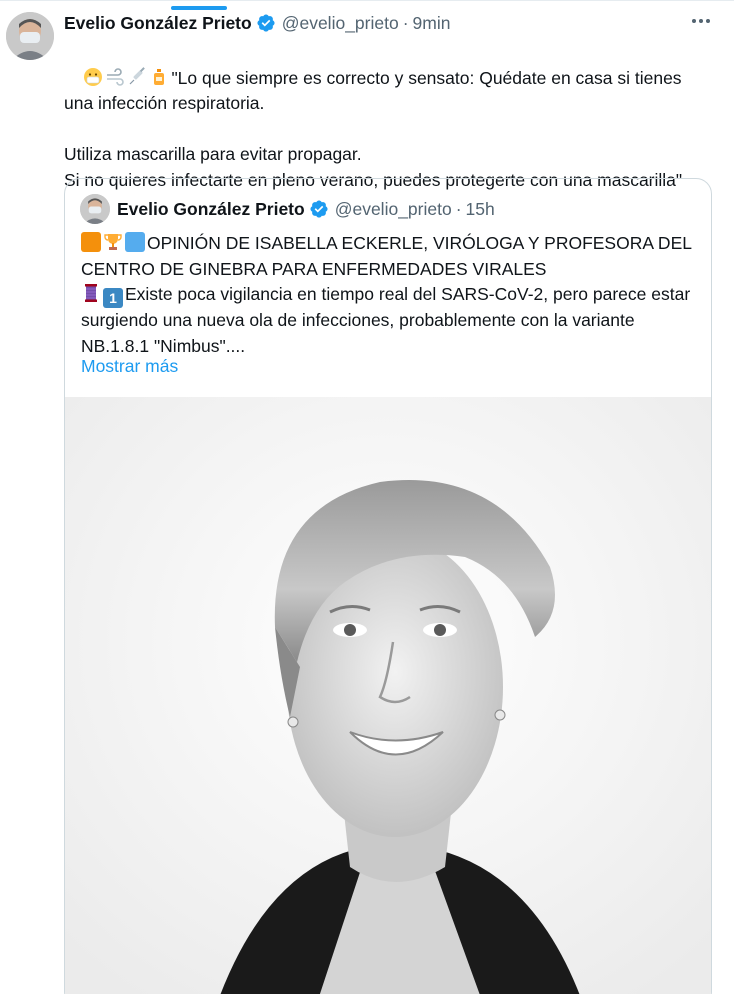 The width and height of the screenshot is (734, 994). What do you see at coordinates (138, 75) in the screenshot?
I see `syringe-emoji-icon` at bounding box center [138, 75].